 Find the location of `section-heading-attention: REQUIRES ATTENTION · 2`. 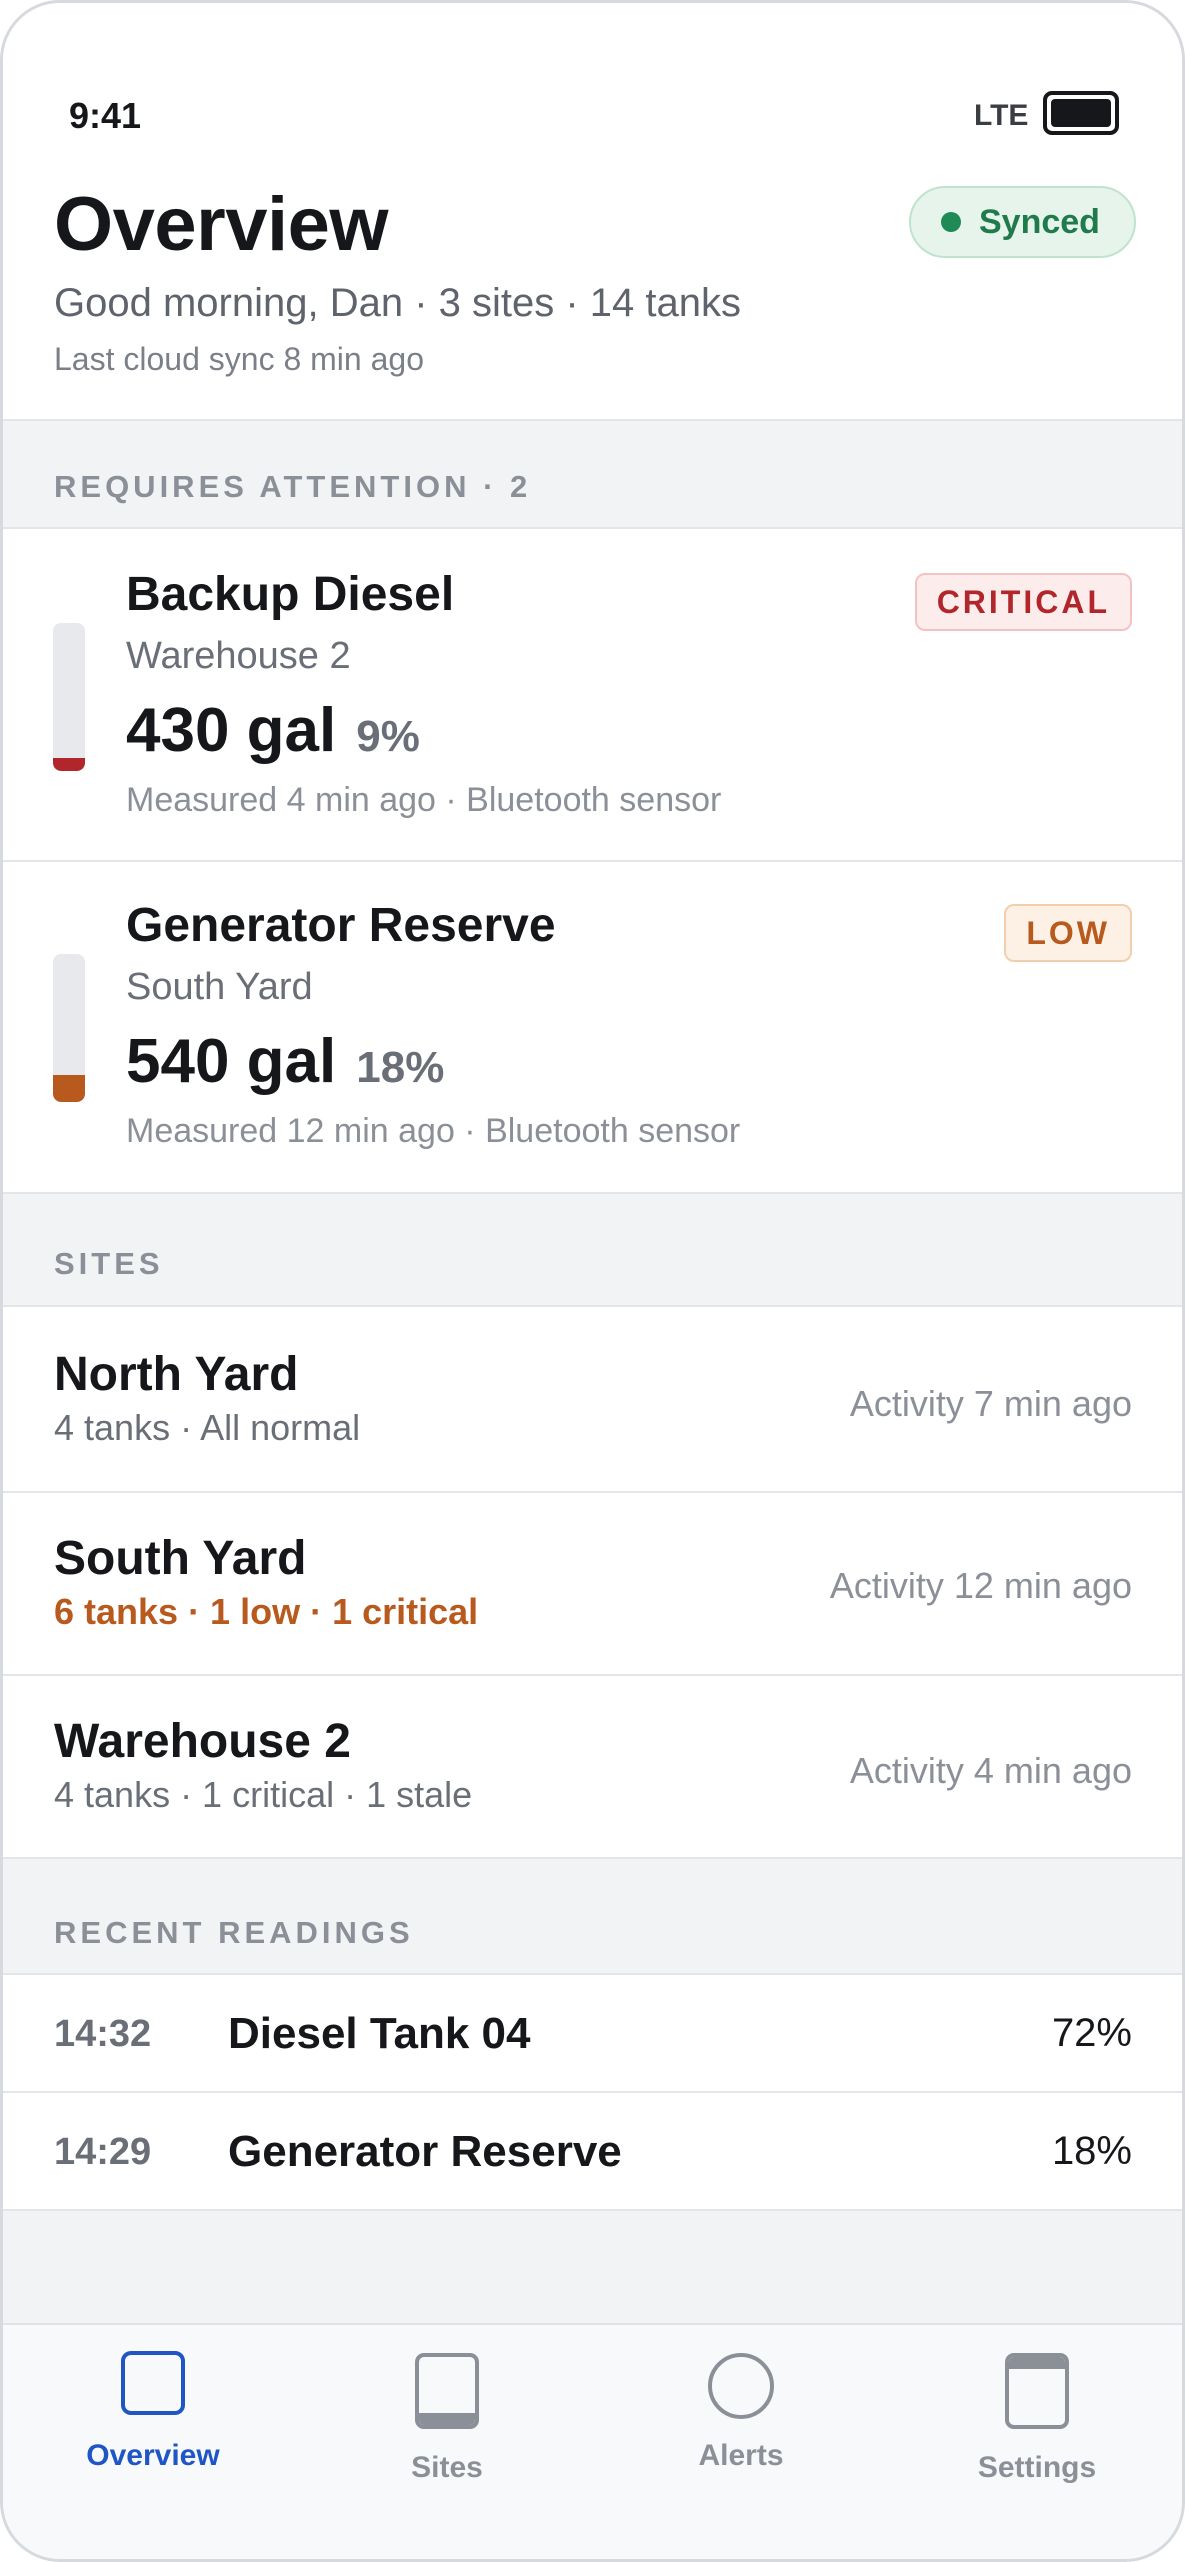

section-heading-attention: REQUIRES ATTENTION · 2 is located at coordinates (592, 475).